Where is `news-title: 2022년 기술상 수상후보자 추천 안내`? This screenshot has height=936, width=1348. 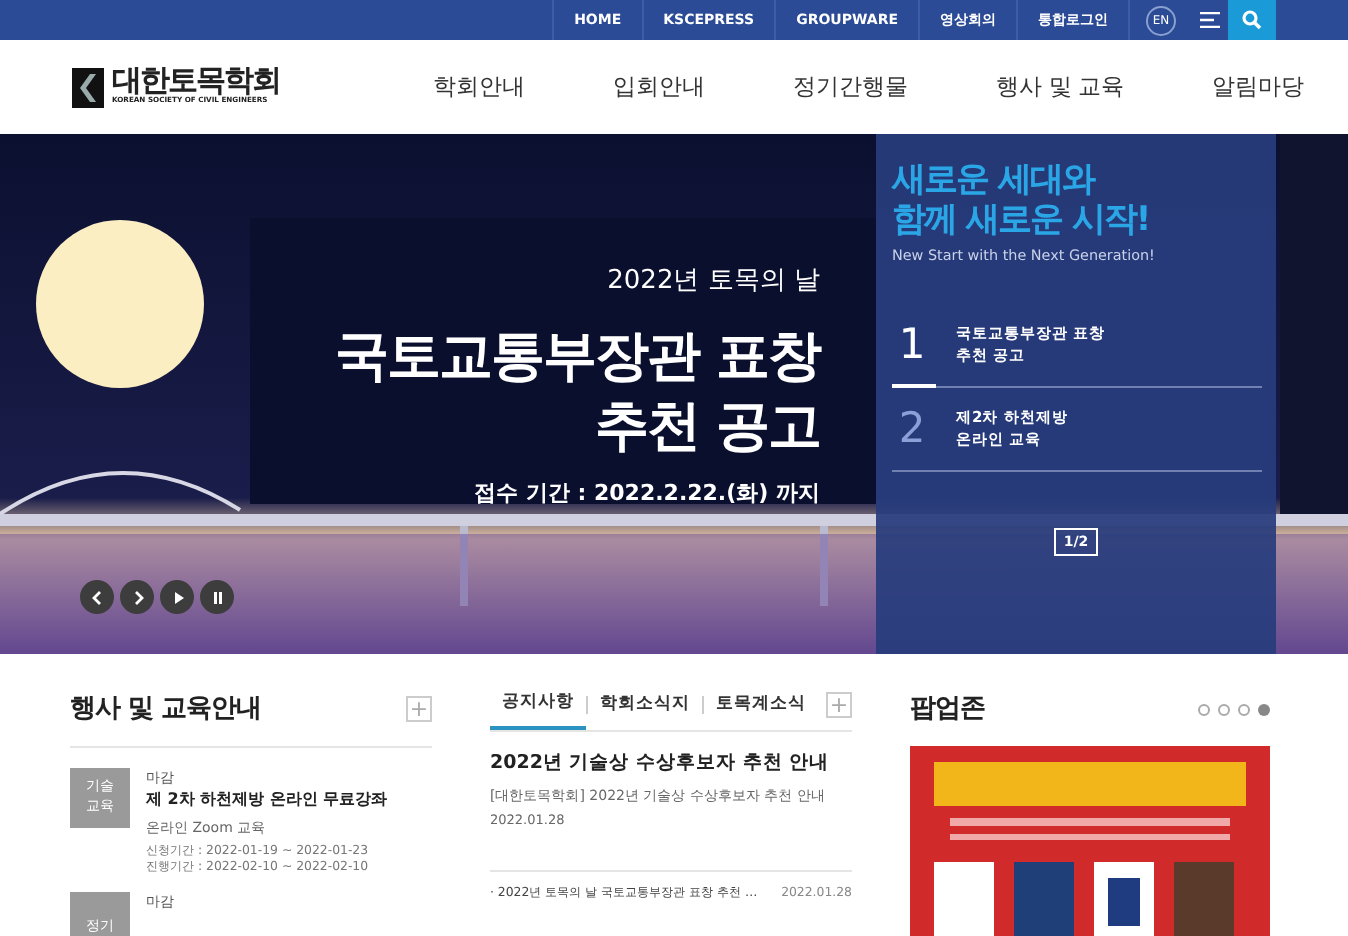
news-title: 2022년 기술상 수상후보자 추천 안내 is located at coordinates (671, 763).